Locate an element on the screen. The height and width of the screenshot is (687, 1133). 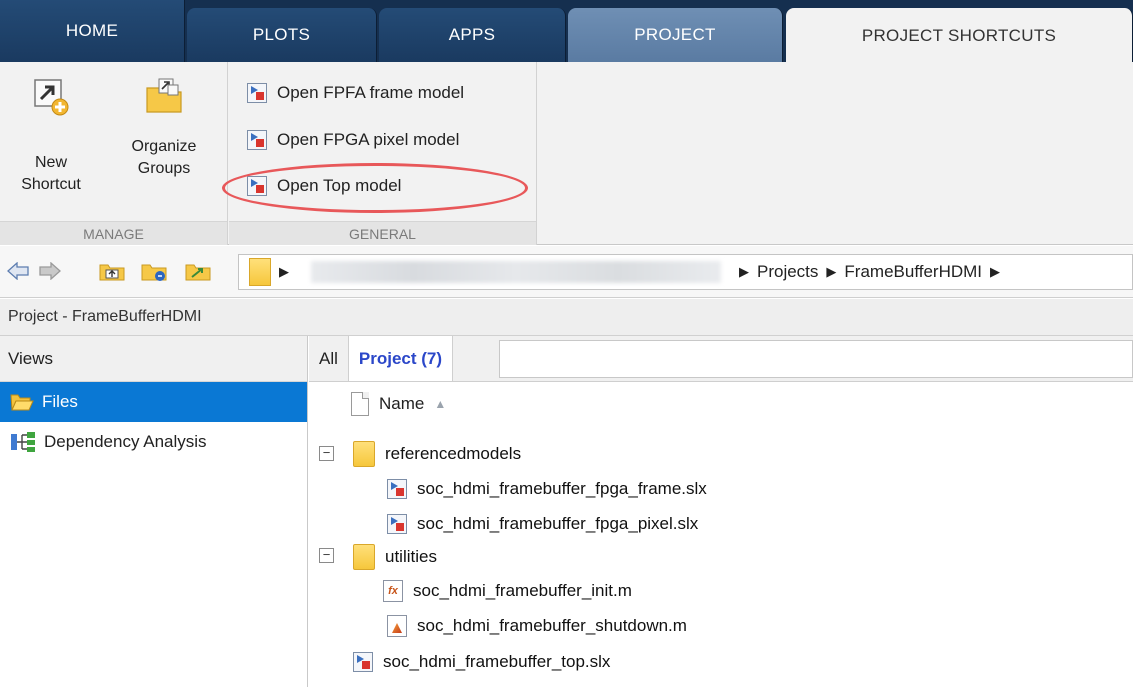
tab-home: HOME is located at coordinates (92, 31).